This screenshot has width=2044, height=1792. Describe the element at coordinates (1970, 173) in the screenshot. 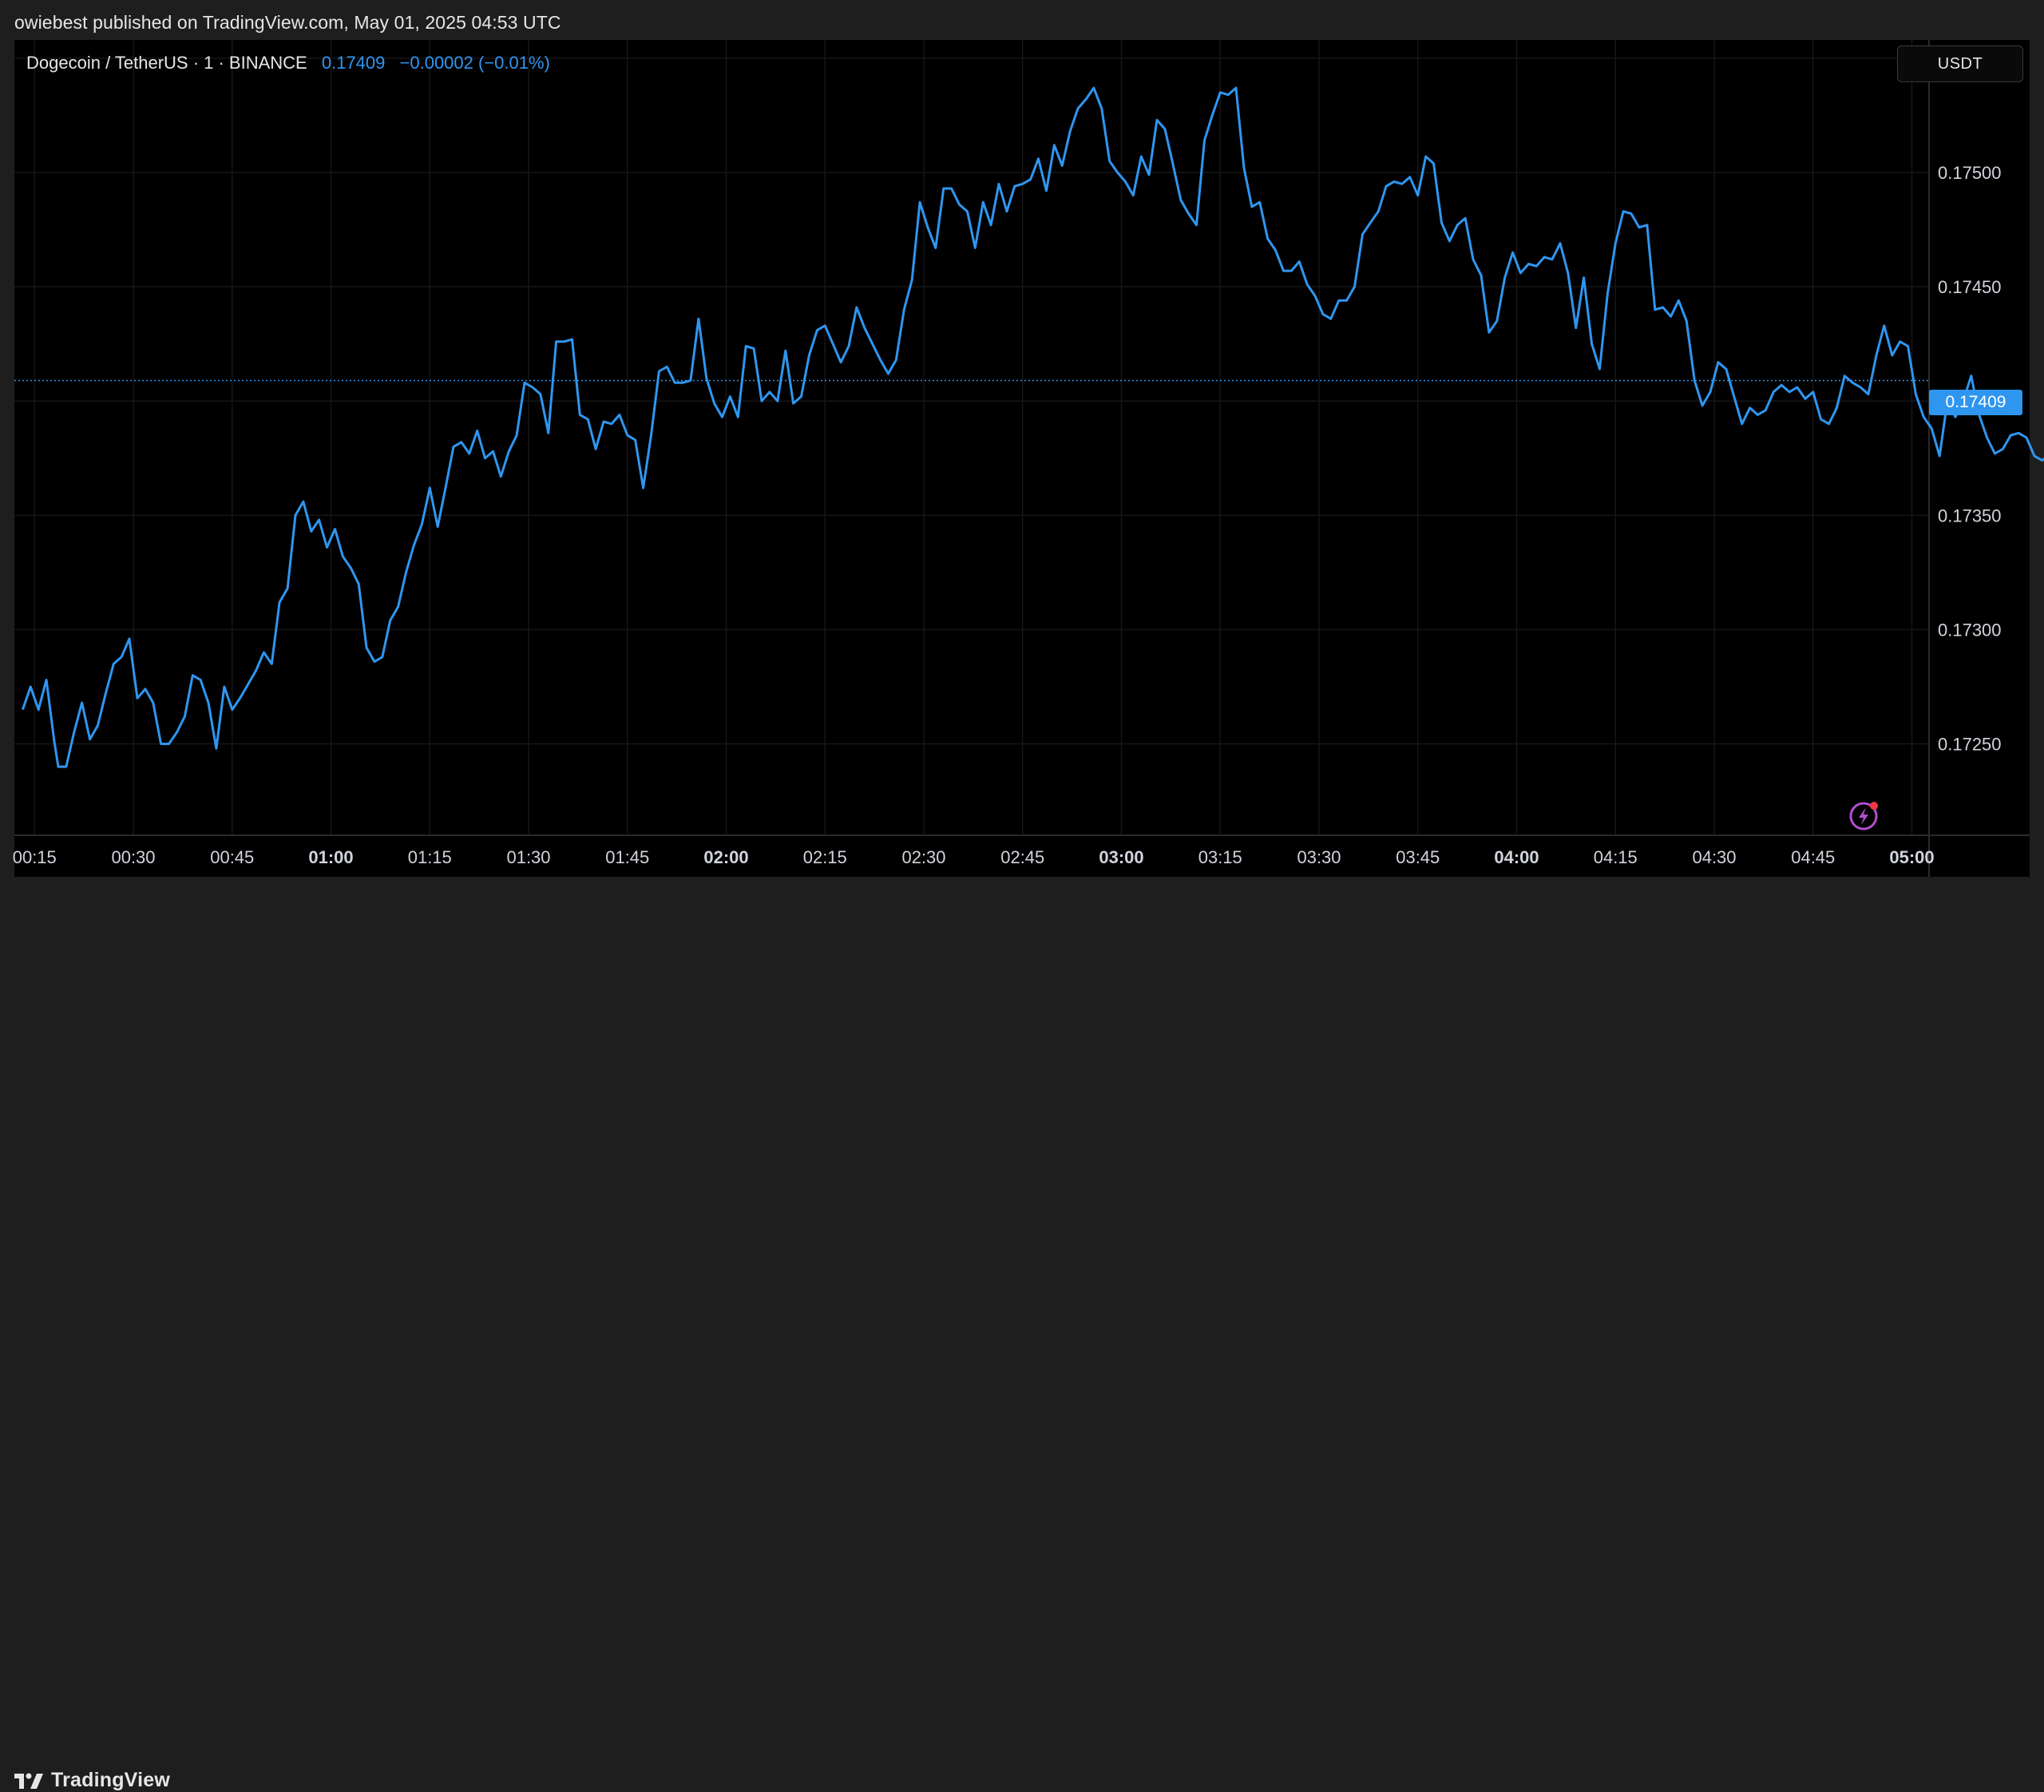

I see `y-tick-label: 0.17500` at that location.